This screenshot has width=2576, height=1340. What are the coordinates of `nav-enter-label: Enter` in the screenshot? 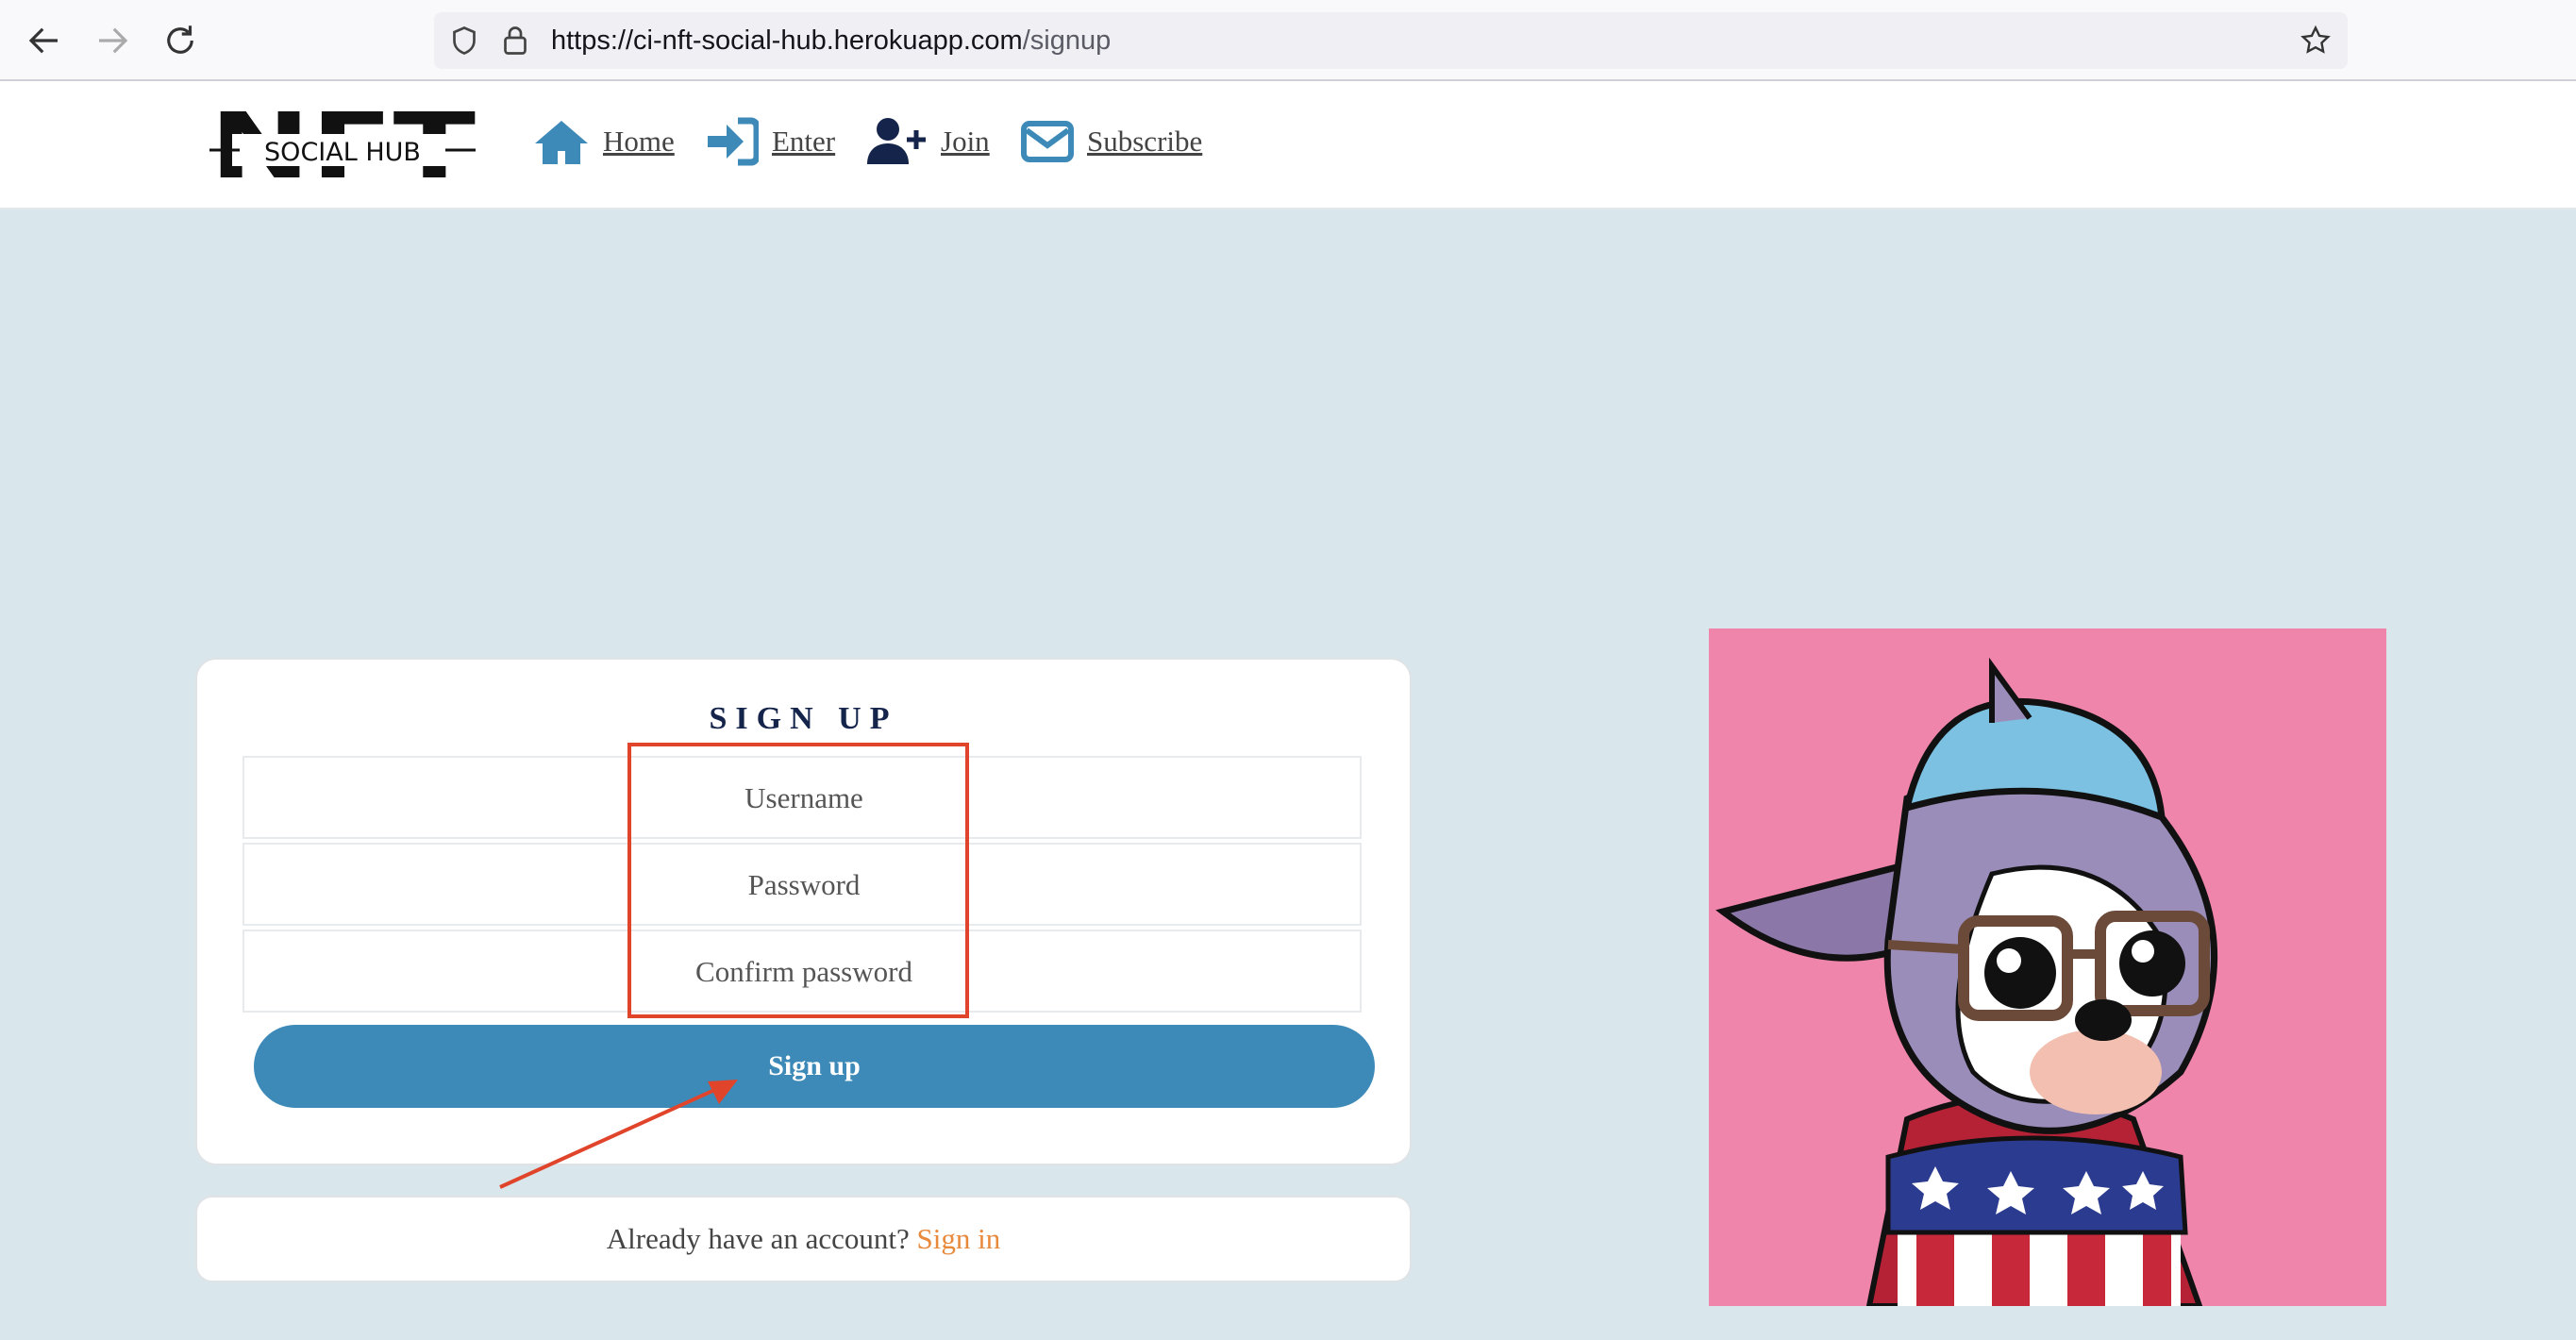 It's located at (804, 141).